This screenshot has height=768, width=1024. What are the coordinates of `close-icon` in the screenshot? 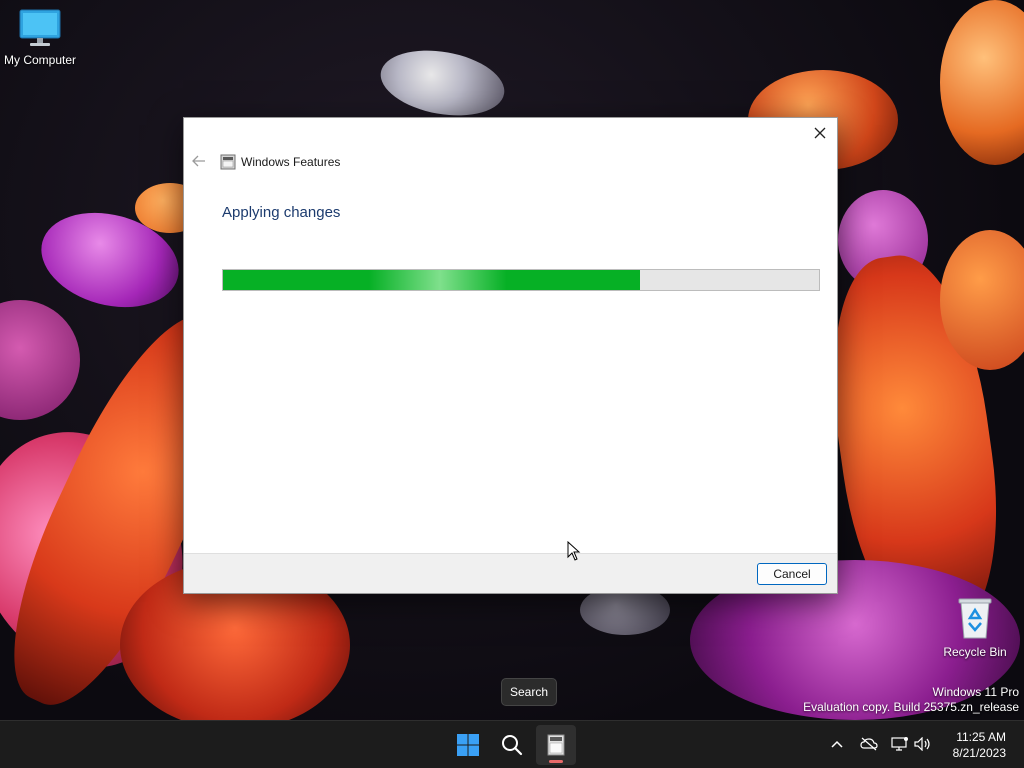 It's located at (820, 133).